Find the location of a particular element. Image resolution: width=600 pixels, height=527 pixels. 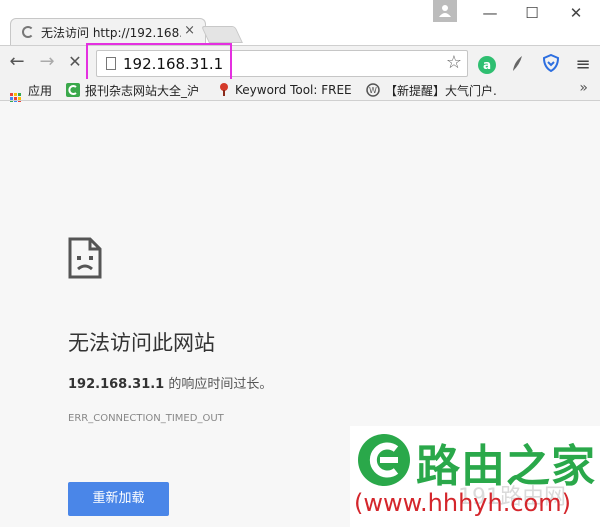

error-title: 无法访问此网站 is located at coordinates (141, 343).